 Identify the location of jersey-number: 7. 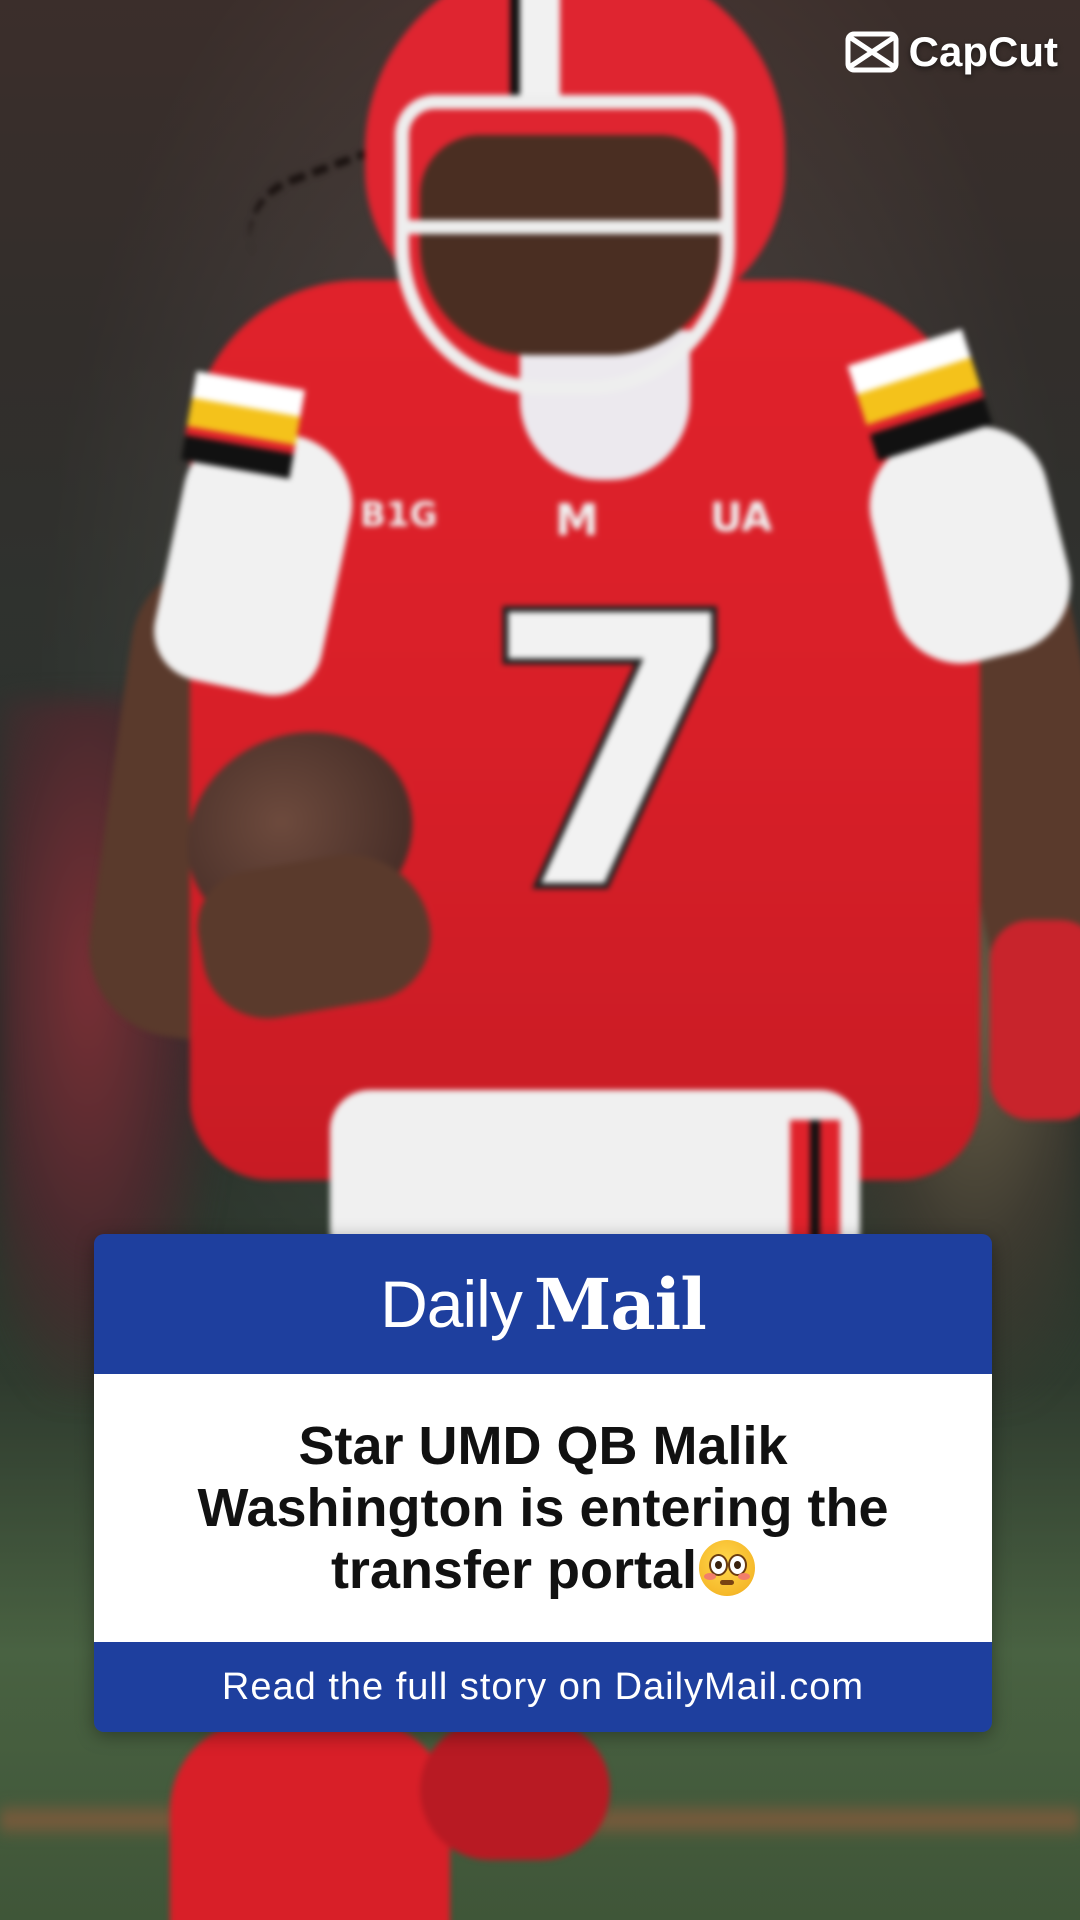
(612, 754).